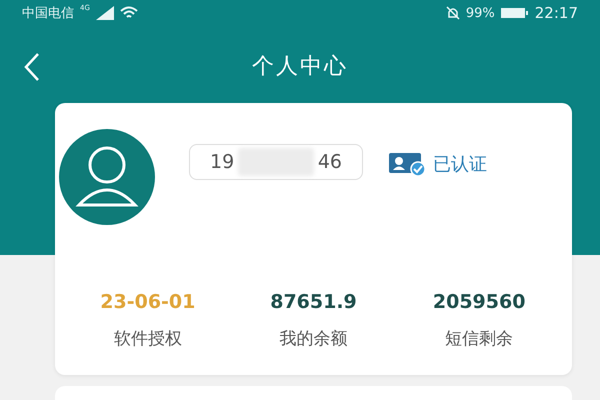 The height and width of the screenshot is (400, 600). Describe the element at coordinates (48, 13) in the screenshot. I see `carrier-name: 中国电信` at that location.